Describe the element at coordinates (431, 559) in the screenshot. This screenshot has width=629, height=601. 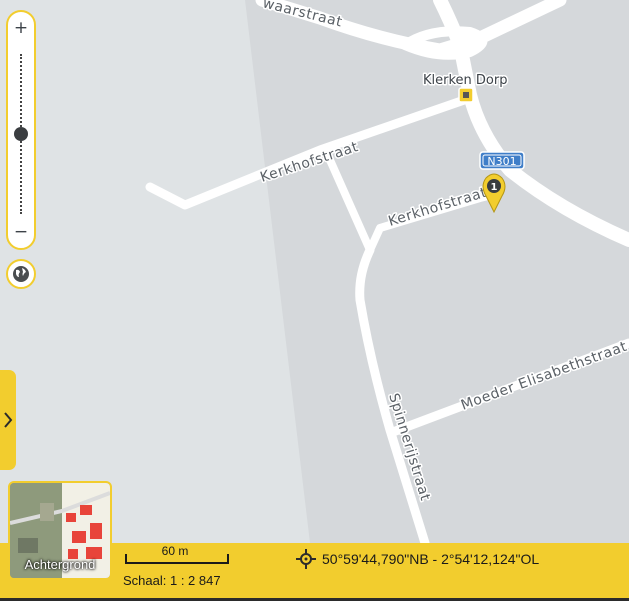
I see `coordinates-text: 50°59'44,790"NB - 2°54'12,124"OL` at that location.